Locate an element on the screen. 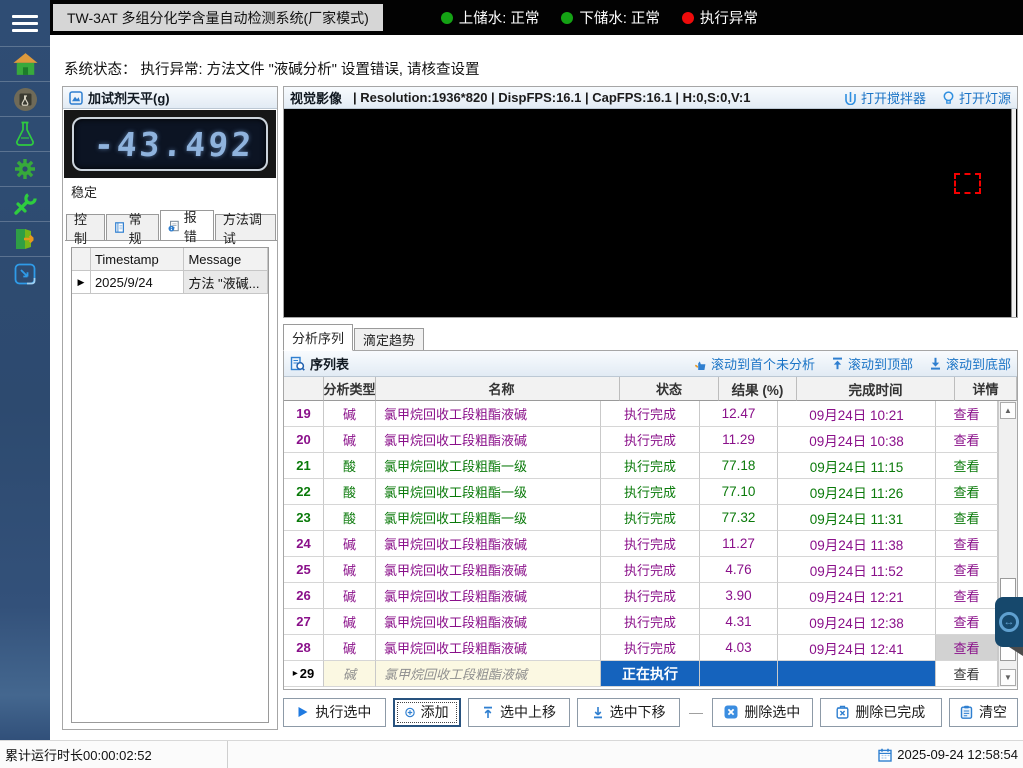 This screenshot has width=1023, height=768. video-scrollbar is located at coordinates (1013, 213).